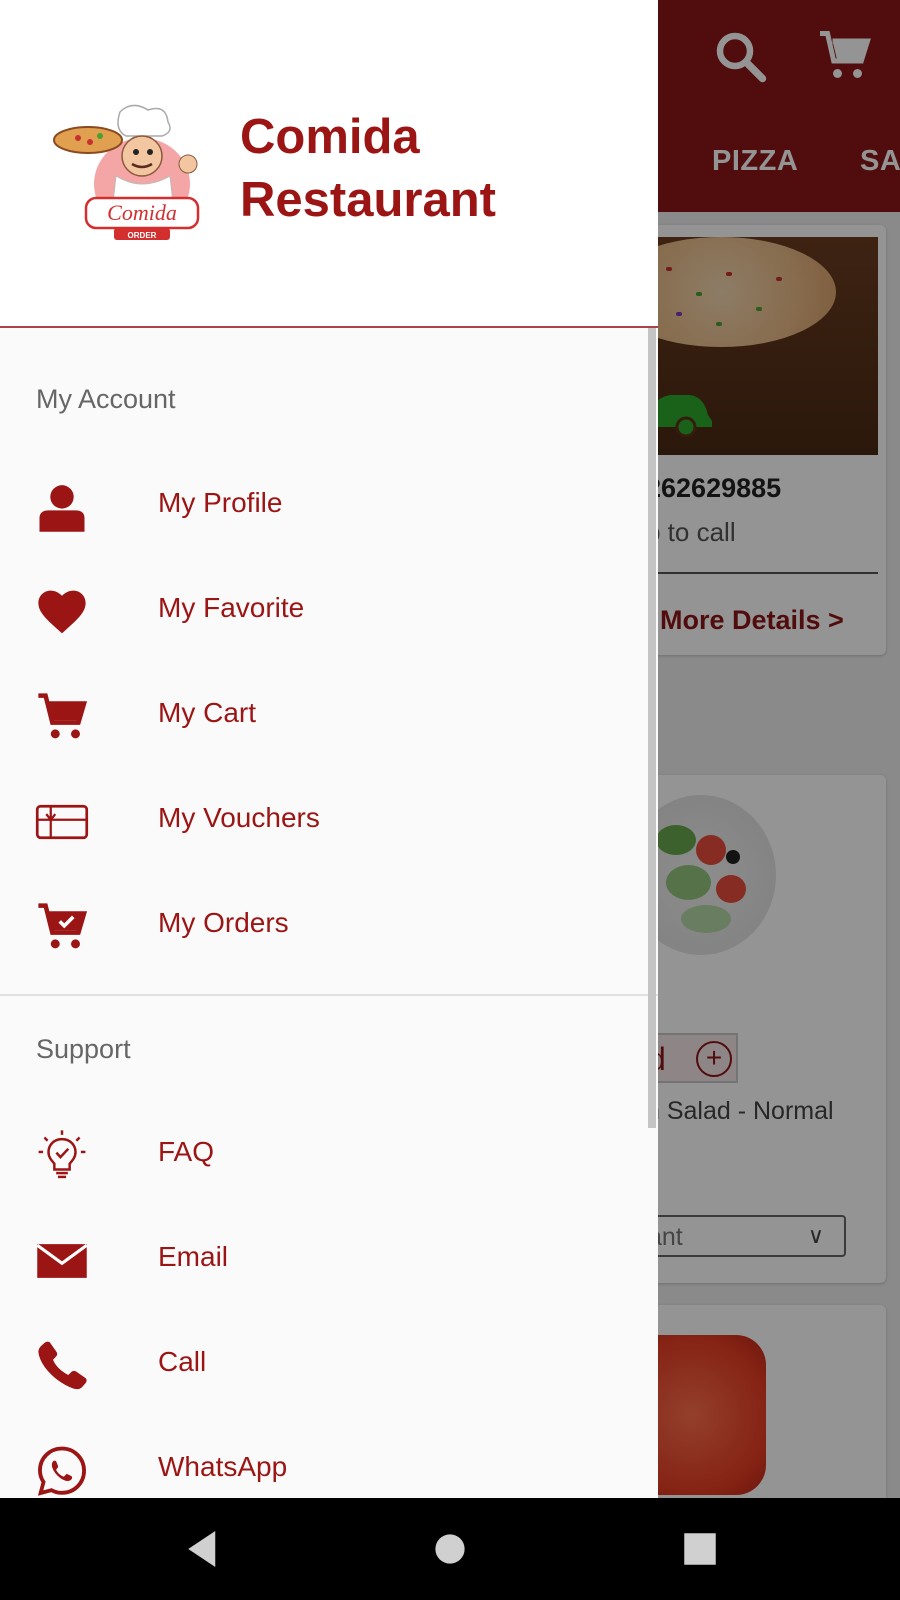 This screenshot has width=900, height=1600. I want to click on menu-item-label: My Favorite, so click(231, 607).